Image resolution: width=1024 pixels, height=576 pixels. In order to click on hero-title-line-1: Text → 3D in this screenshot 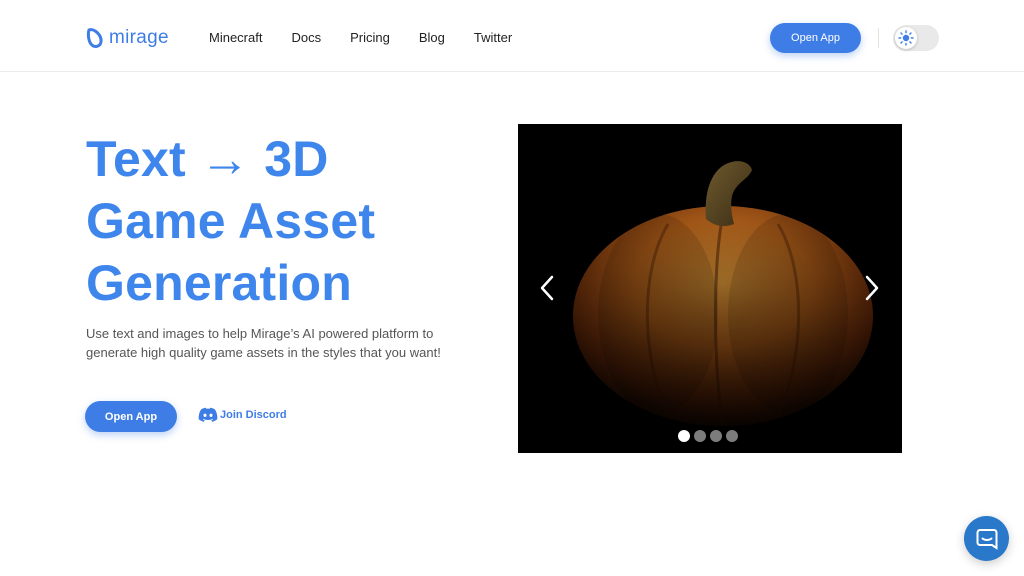, I will do `click(207, 159)`.